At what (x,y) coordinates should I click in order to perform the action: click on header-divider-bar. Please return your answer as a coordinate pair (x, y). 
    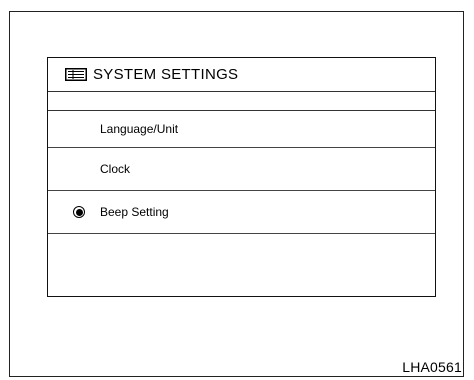
    Looking at the image, I should click on (241, 101).